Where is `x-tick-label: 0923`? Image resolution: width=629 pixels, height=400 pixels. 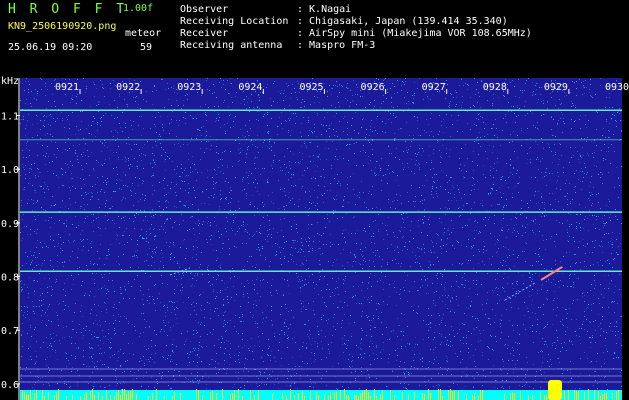 x-tick-label: 0923 is located at coordinates (189, 87).